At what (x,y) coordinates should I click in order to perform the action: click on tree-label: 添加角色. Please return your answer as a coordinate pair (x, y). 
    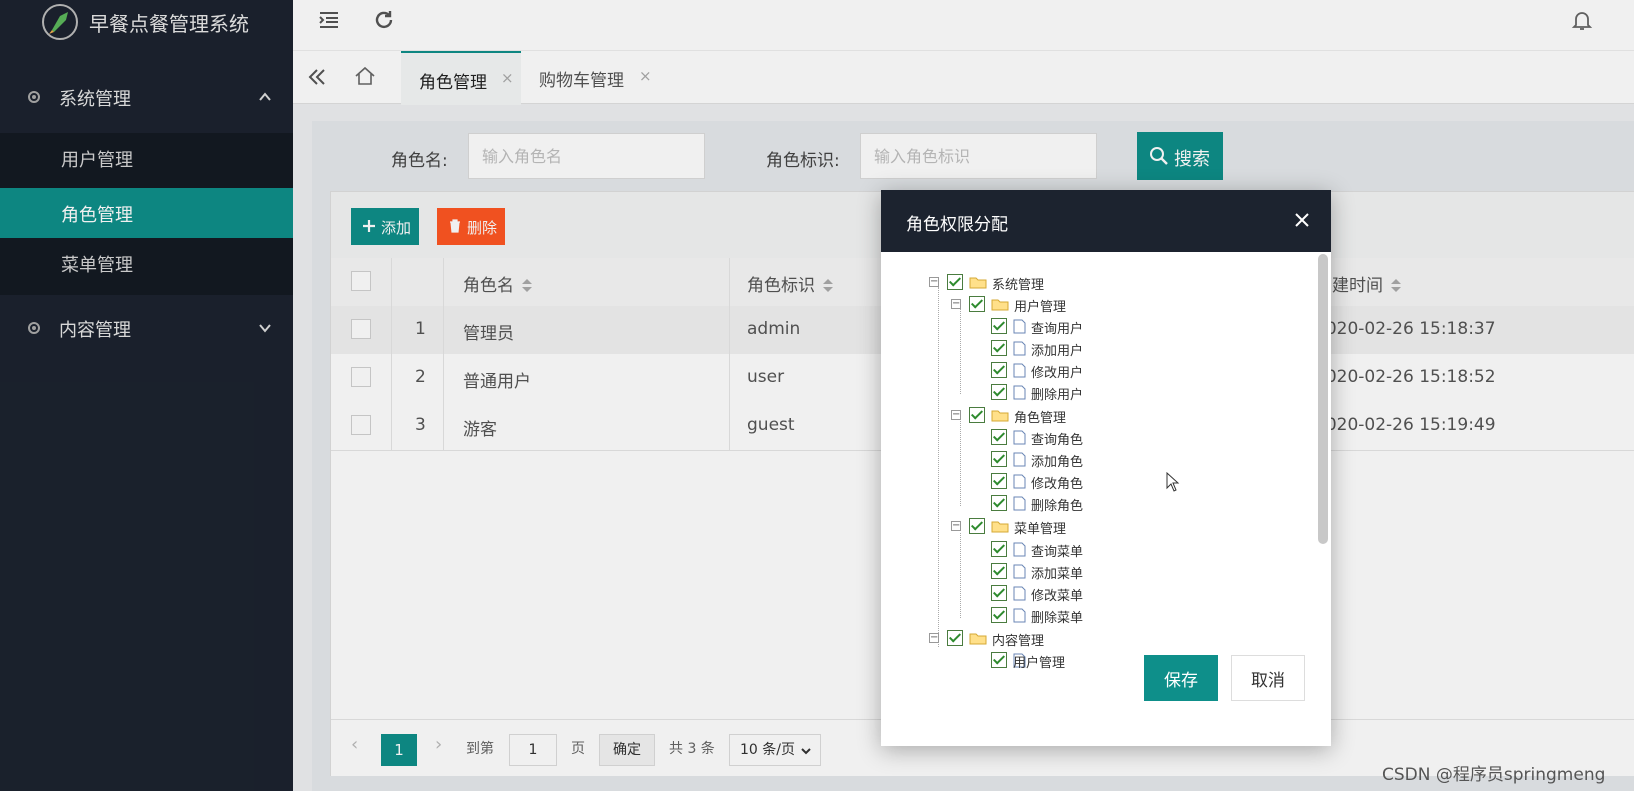
    Looking at the image, I should click on (1057, 462).